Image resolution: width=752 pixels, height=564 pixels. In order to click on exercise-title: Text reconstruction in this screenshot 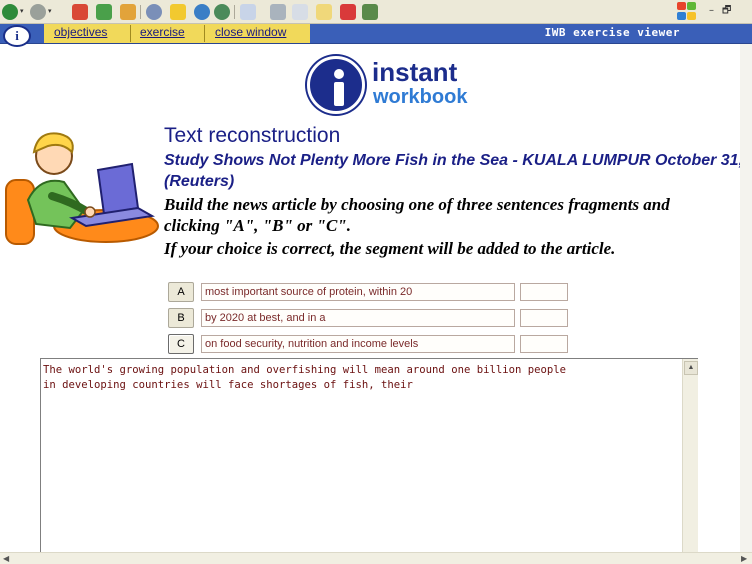, I will do `click(252, 135)`.